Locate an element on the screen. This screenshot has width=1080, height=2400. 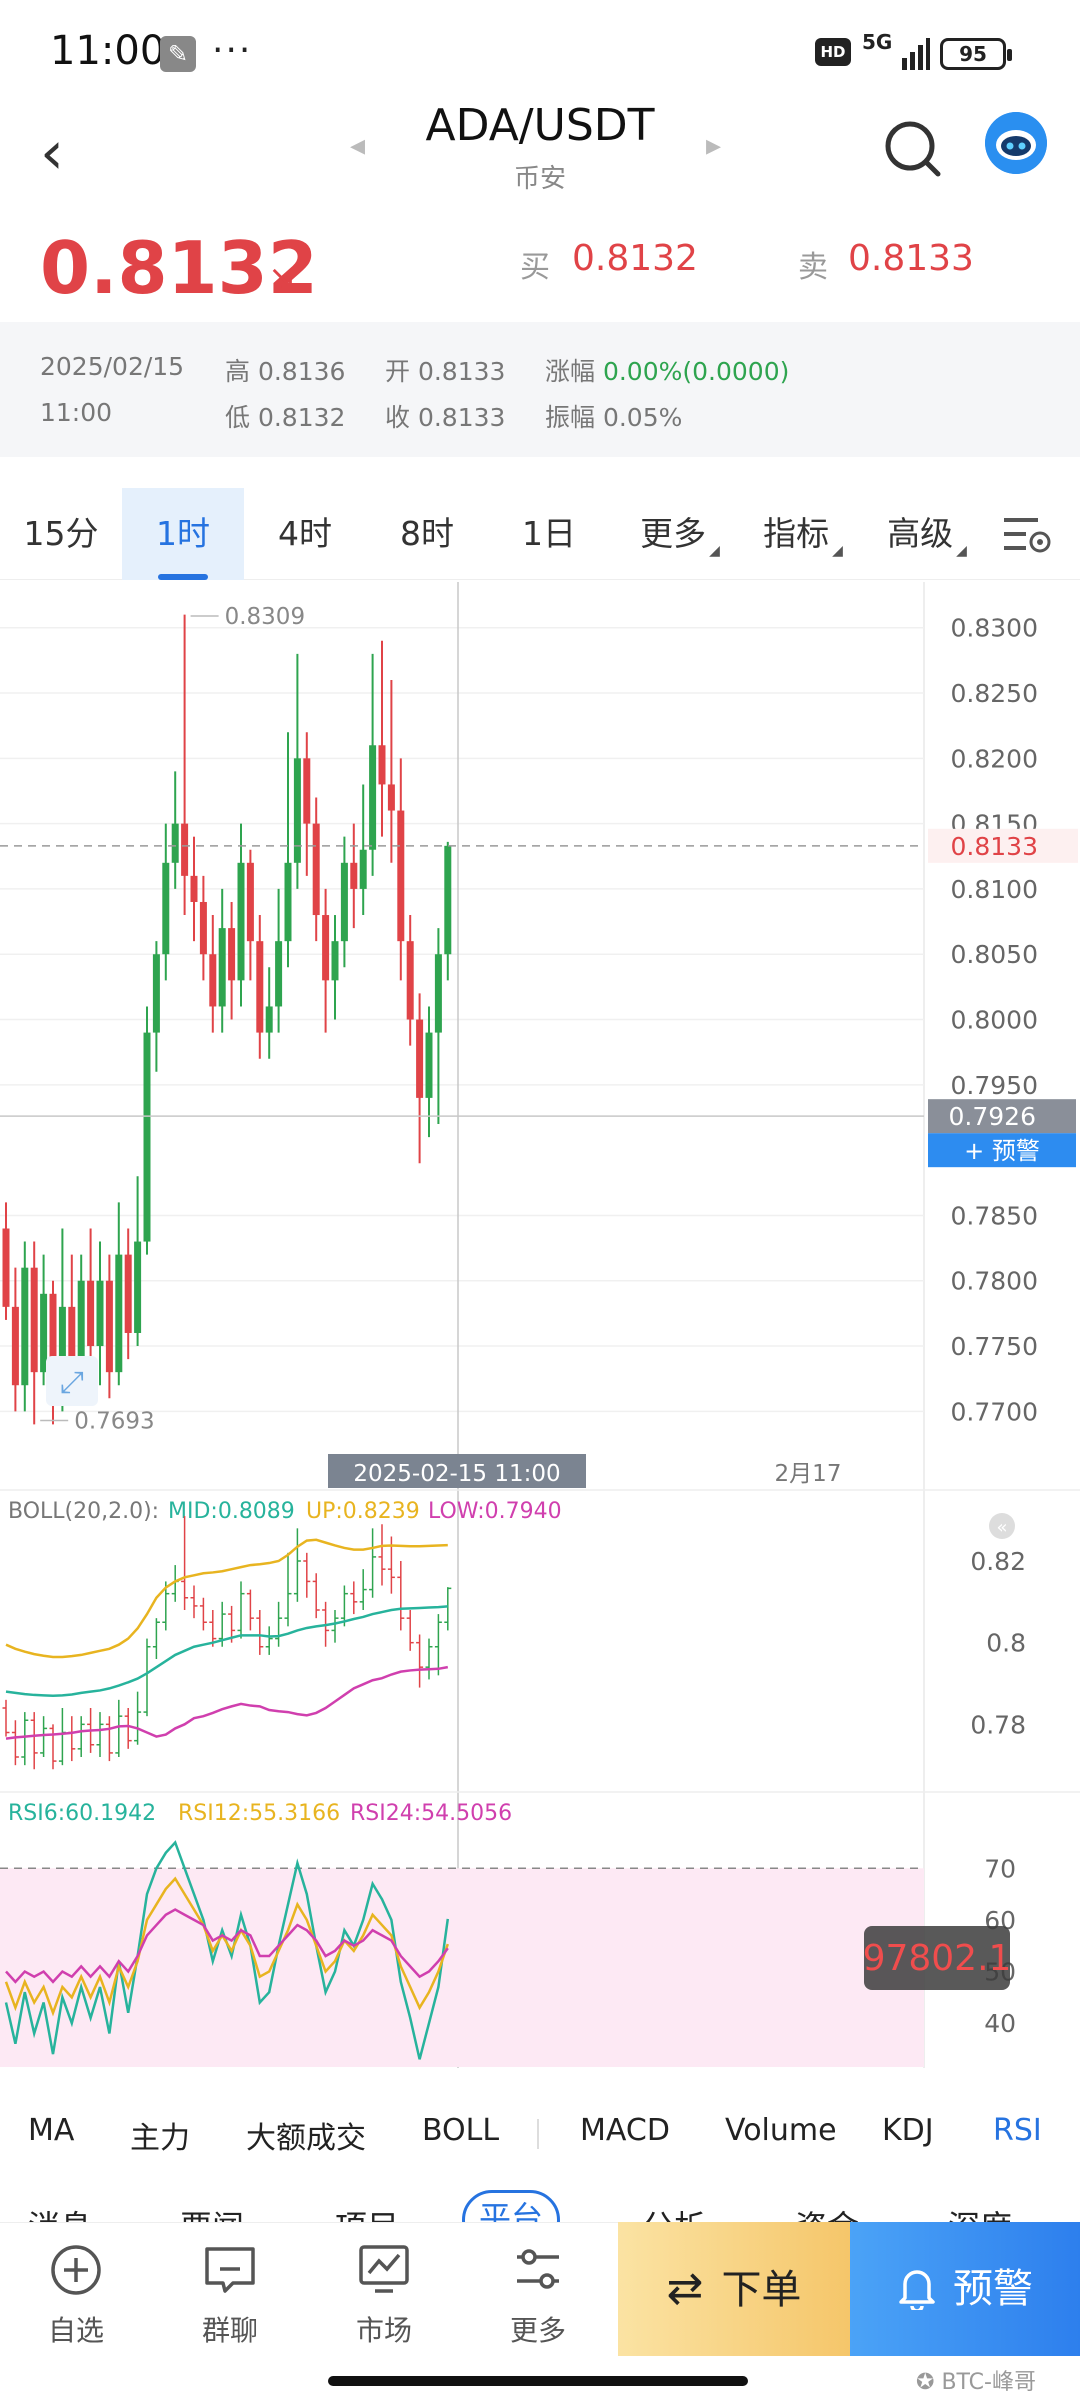
ask-label: 卖 is located at coordinates (813, 267).